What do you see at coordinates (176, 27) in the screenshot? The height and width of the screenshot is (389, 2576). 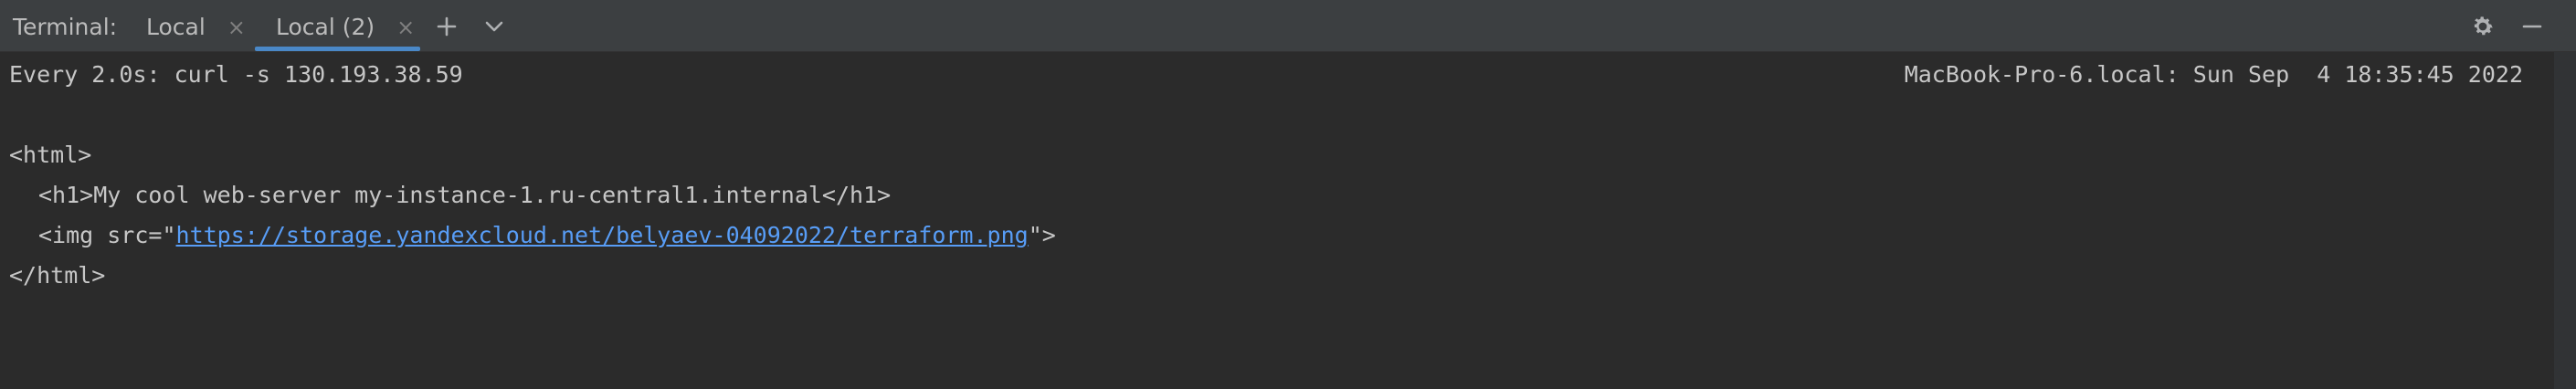 I see `tab-local-label: Local` at bounding box center [176, 27].